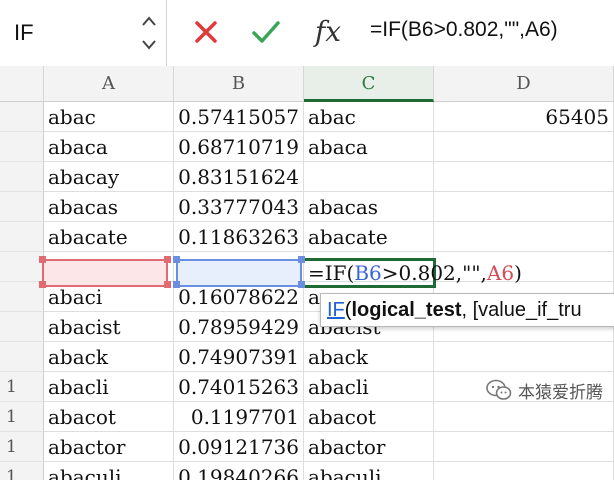 Image resolution: width=614 pixels, height=480 pixels. I want to click on cell-value: 0.78959429, so click(238, 327).